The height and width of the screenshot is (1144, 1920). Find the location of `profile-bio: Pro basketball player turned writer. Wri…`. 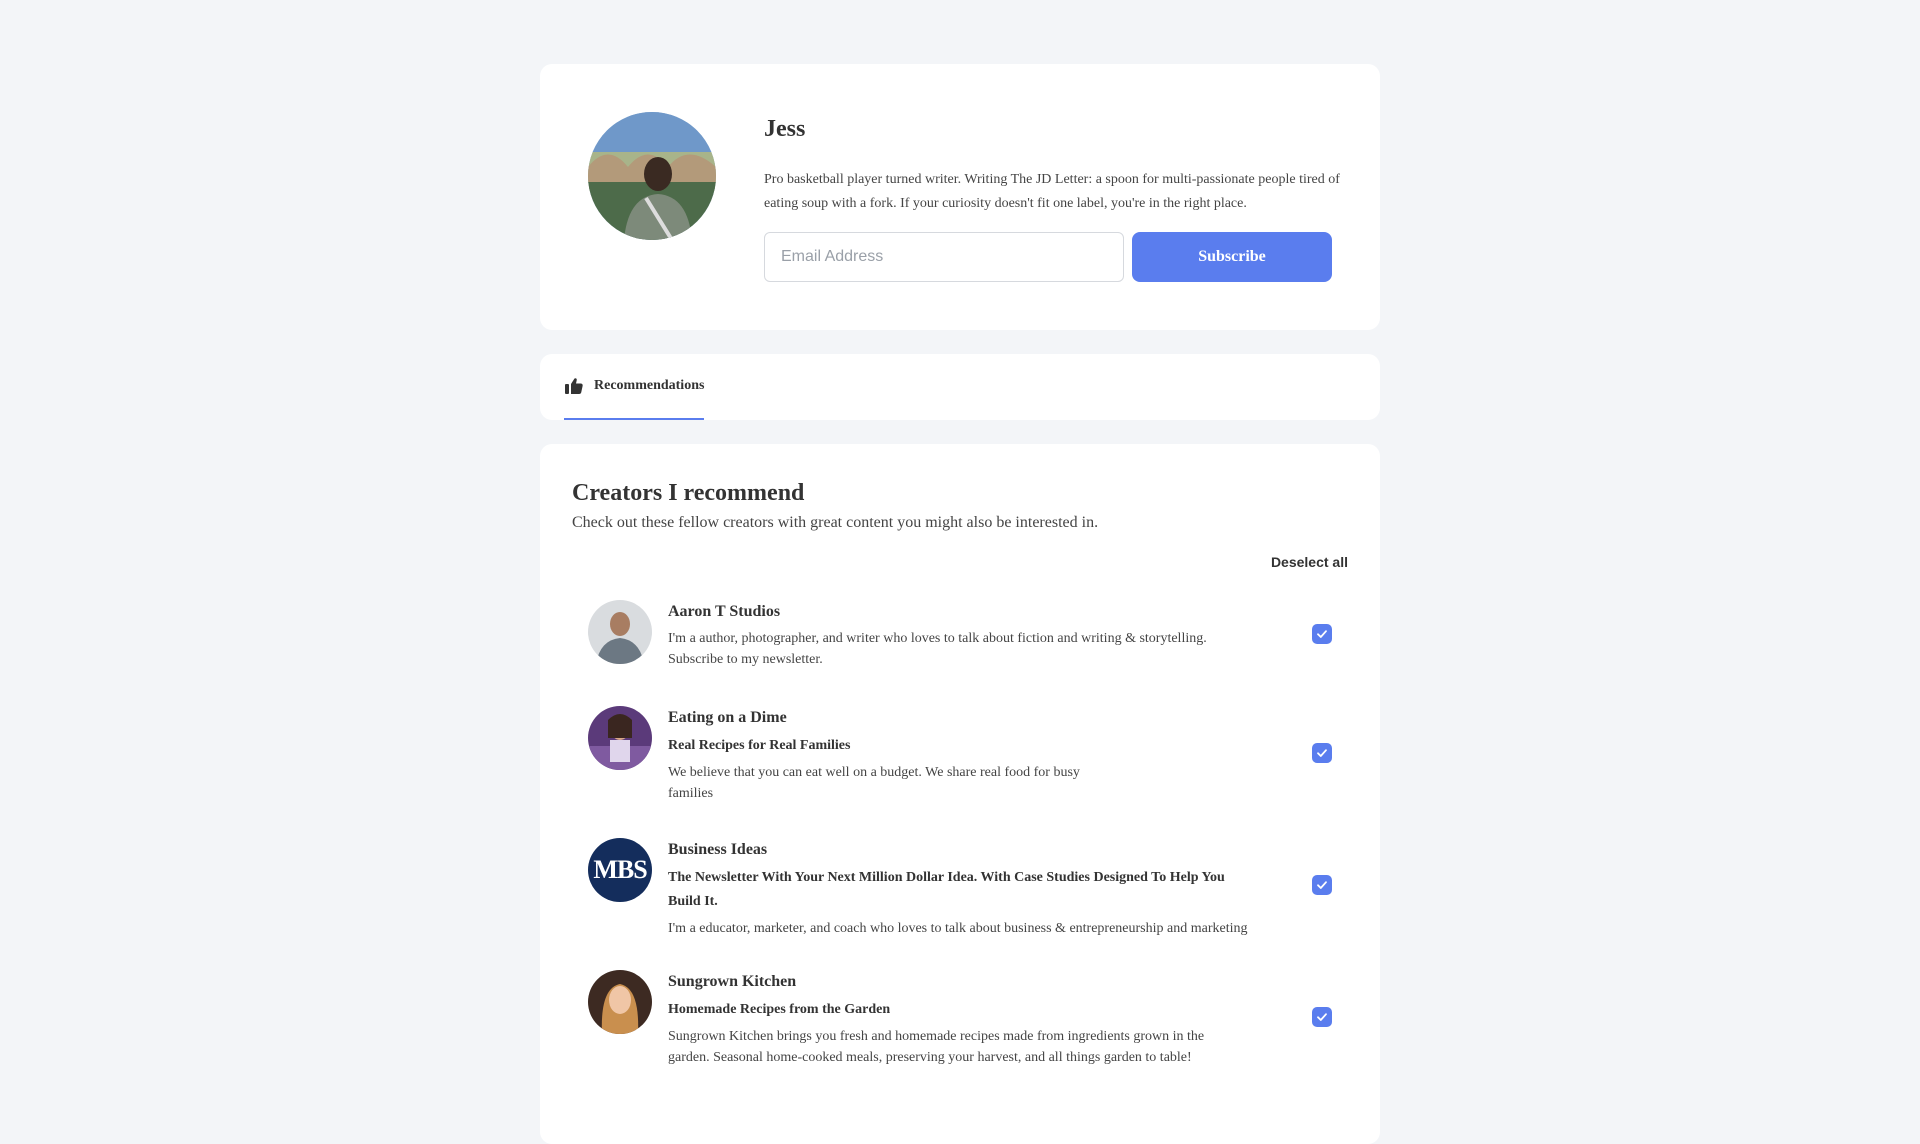

profile-bio: Pro basketball player turned writer. Wri… is located at coordinates (1052, 191).